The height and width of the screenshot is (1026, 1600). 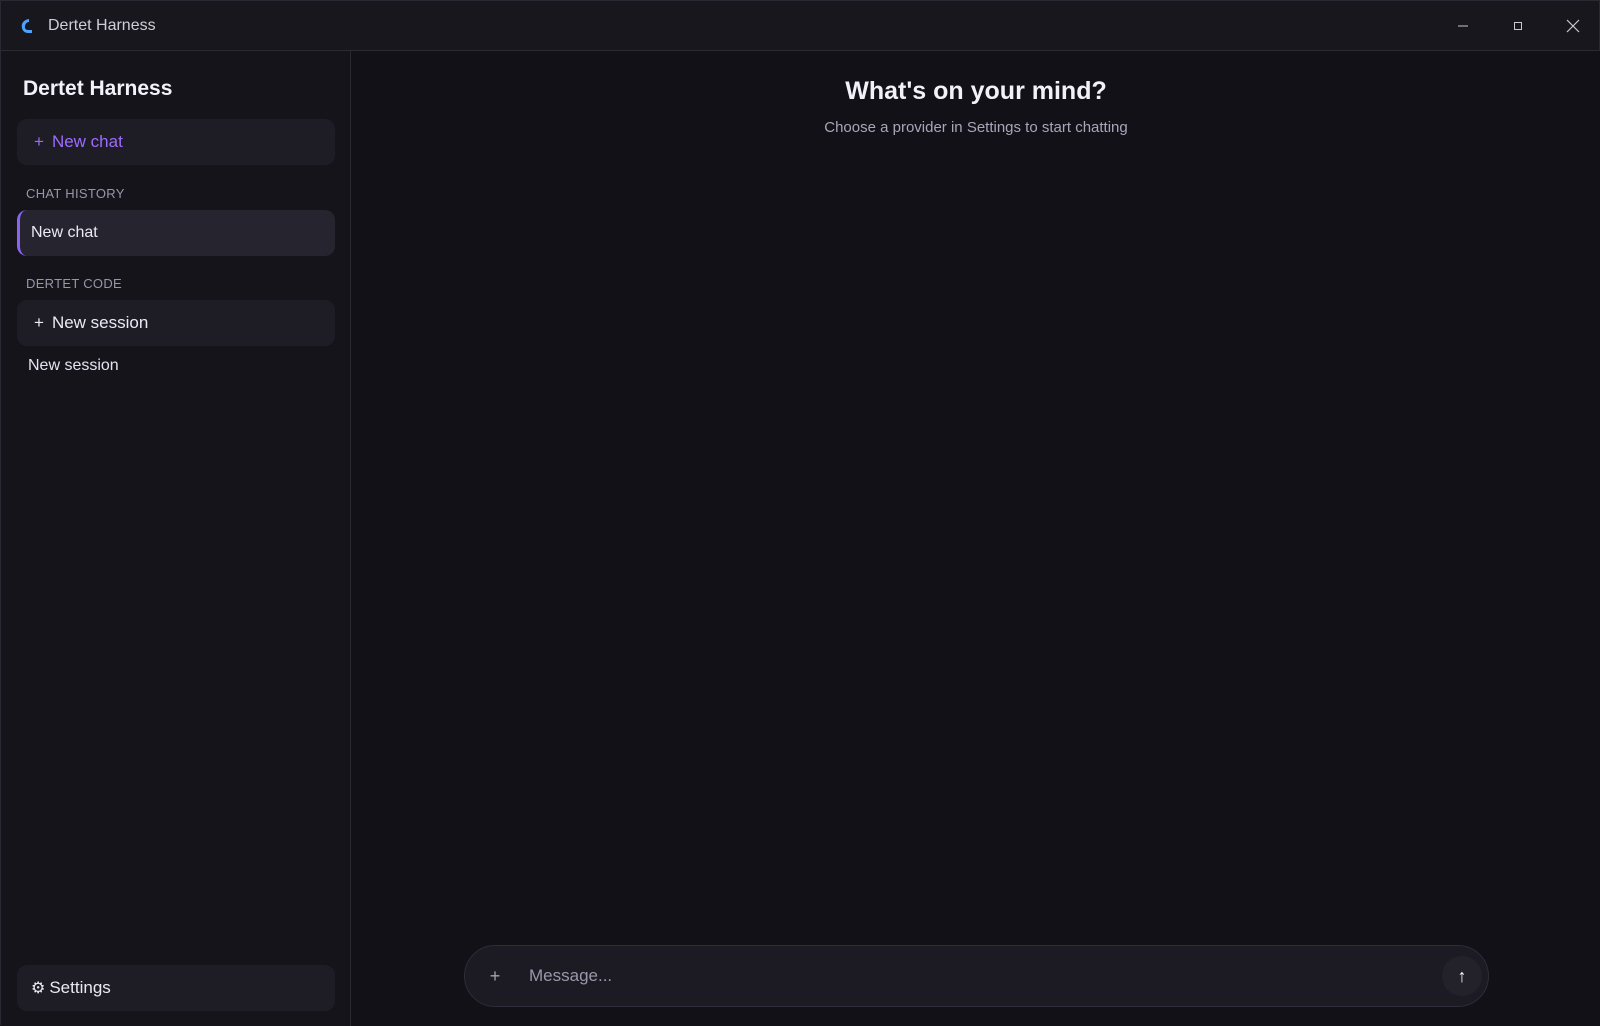 I want to click on maximize-button, so click(x=1518, y=26).